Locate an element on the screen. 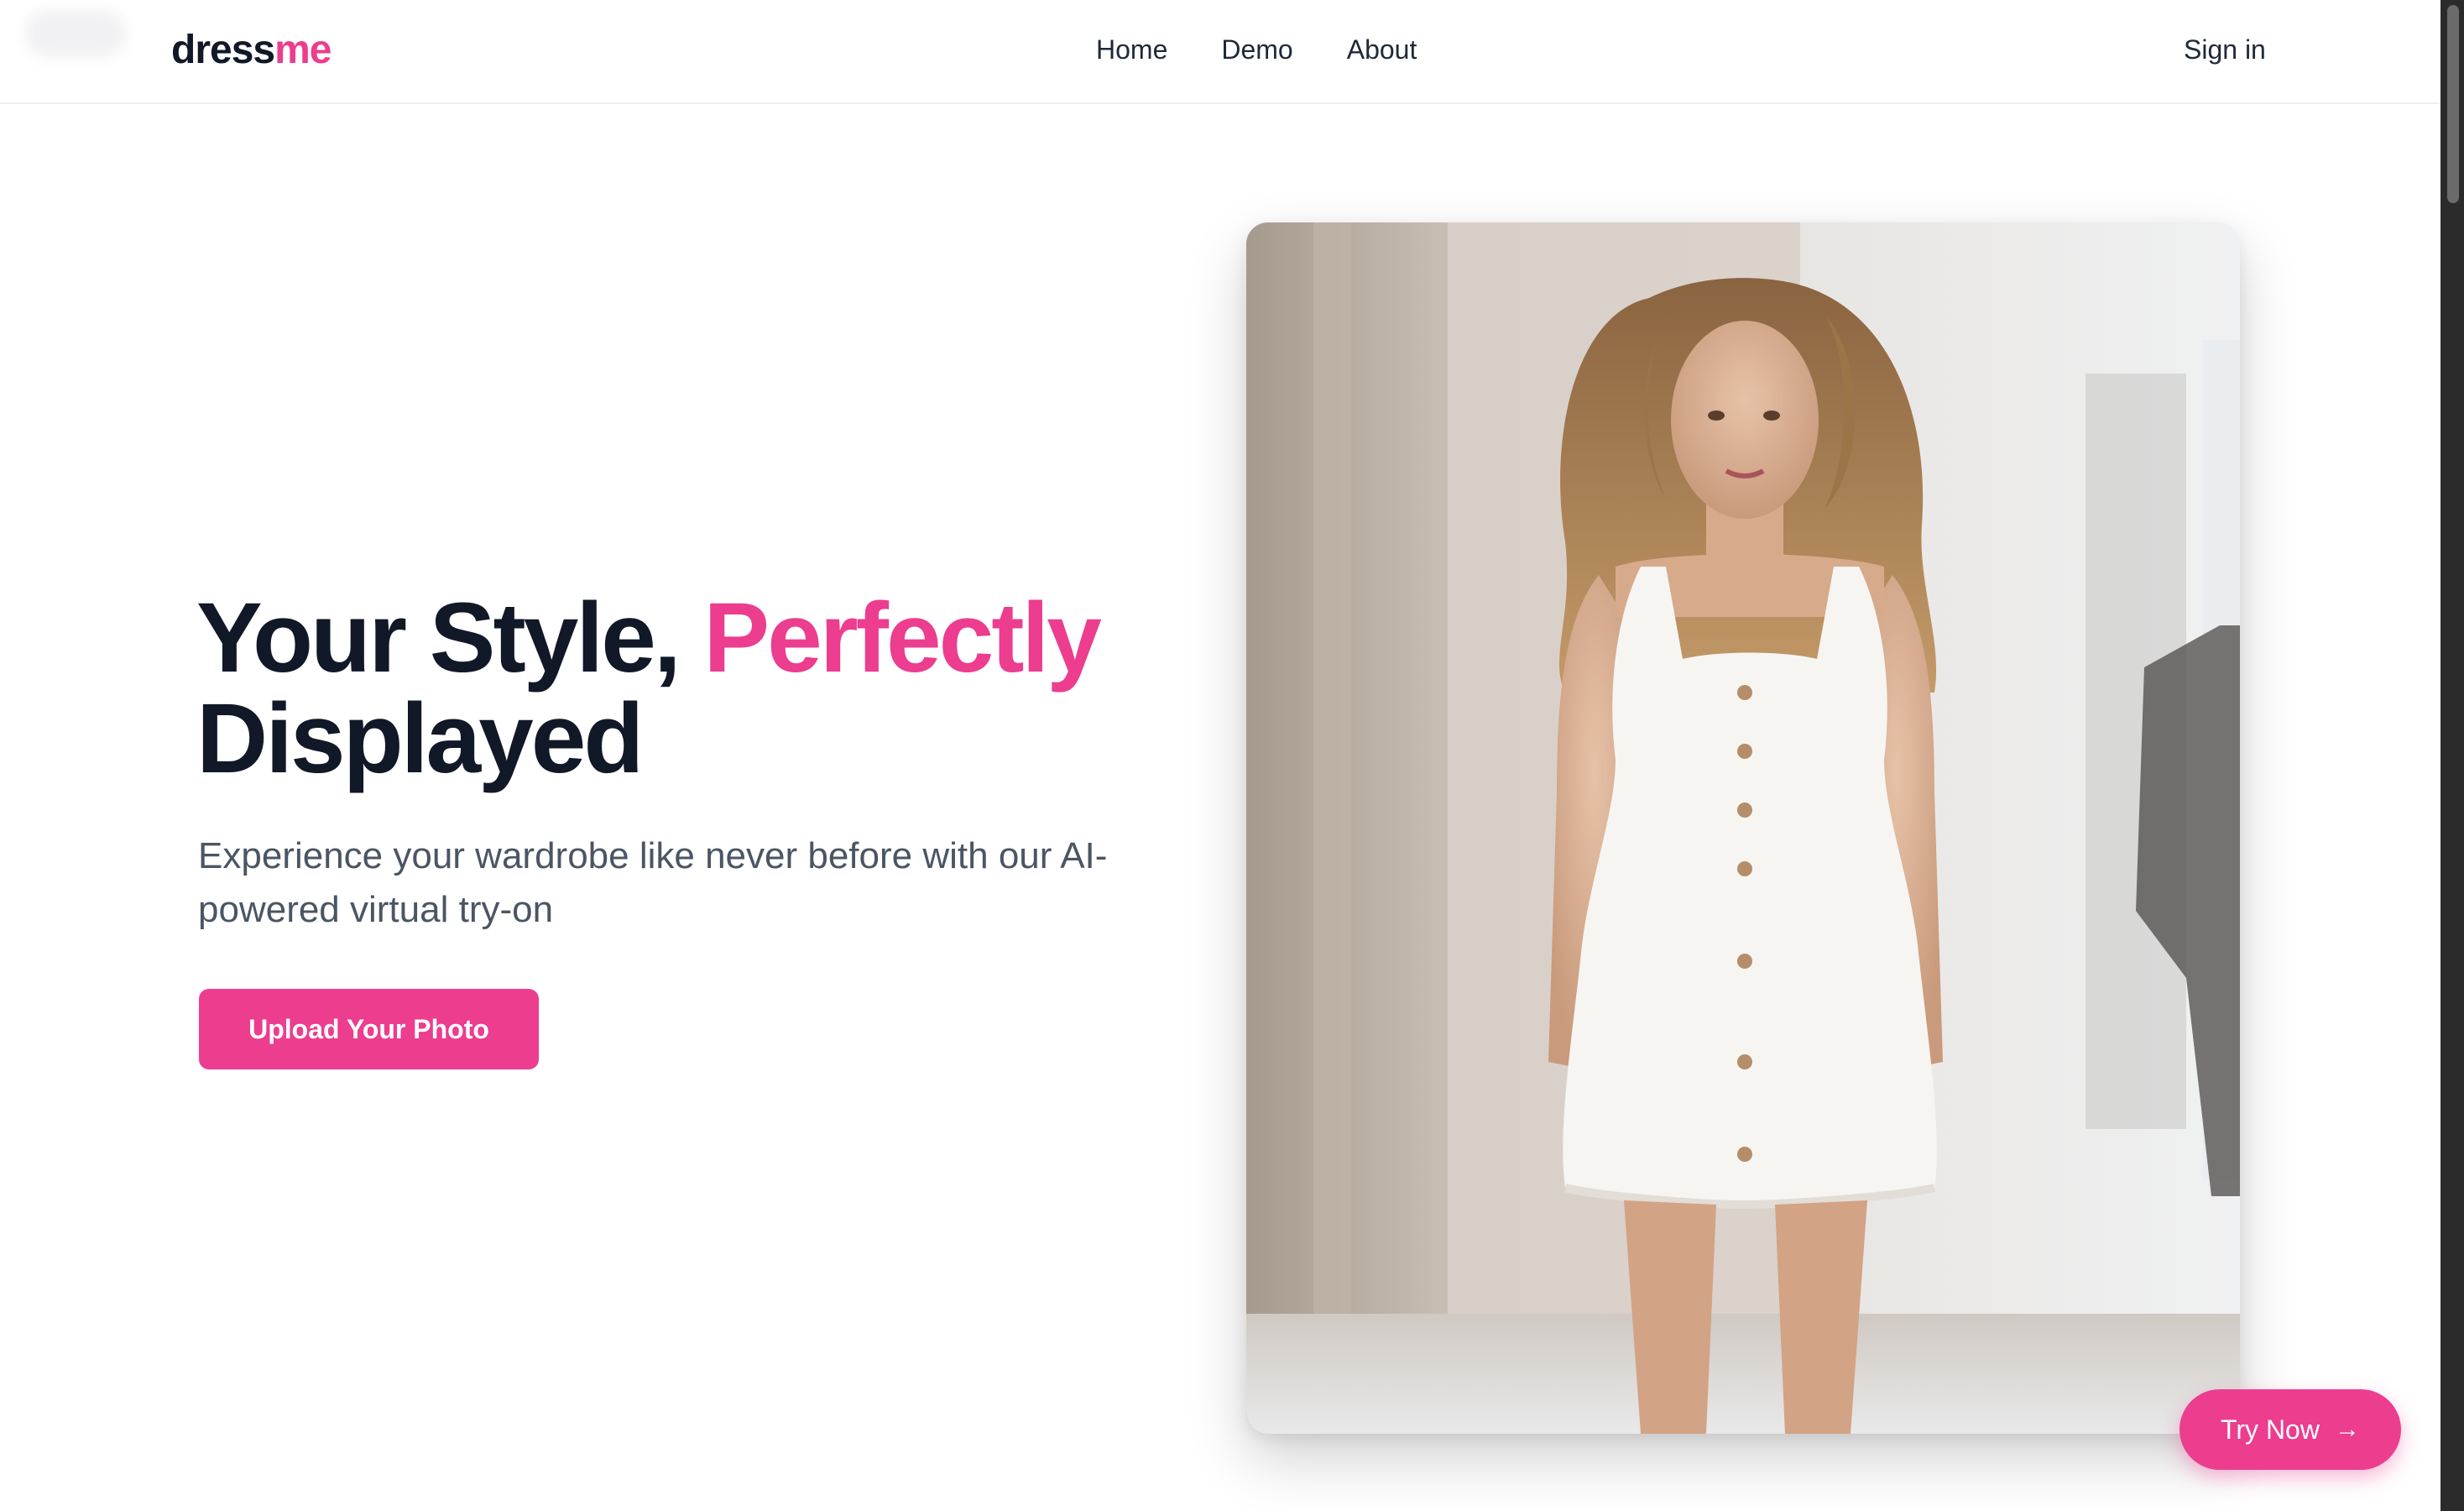  scrollbar-thumb is located at coordinates (2453, 104).